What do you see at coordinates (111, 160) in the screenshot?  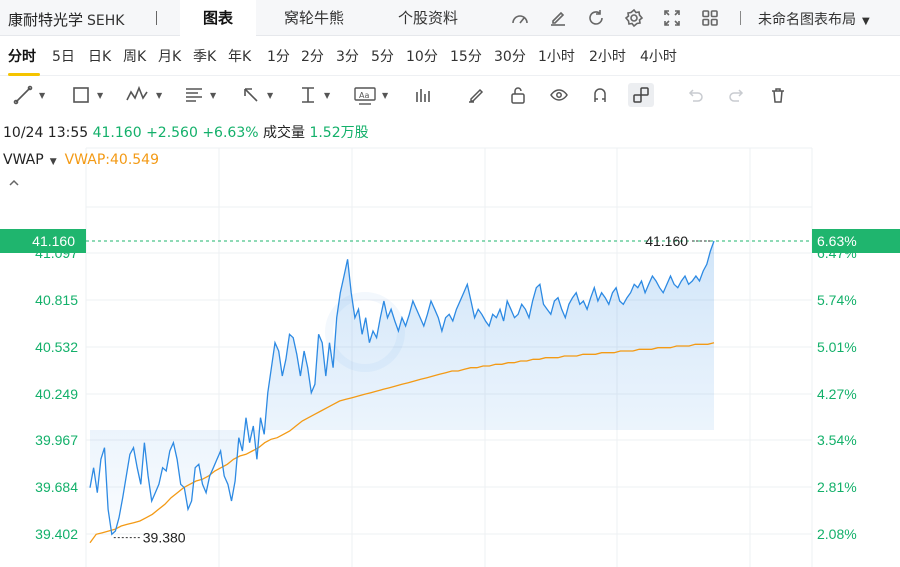 I see `indicator-value: VWAP:40.549` at bounding box center [111, 160].